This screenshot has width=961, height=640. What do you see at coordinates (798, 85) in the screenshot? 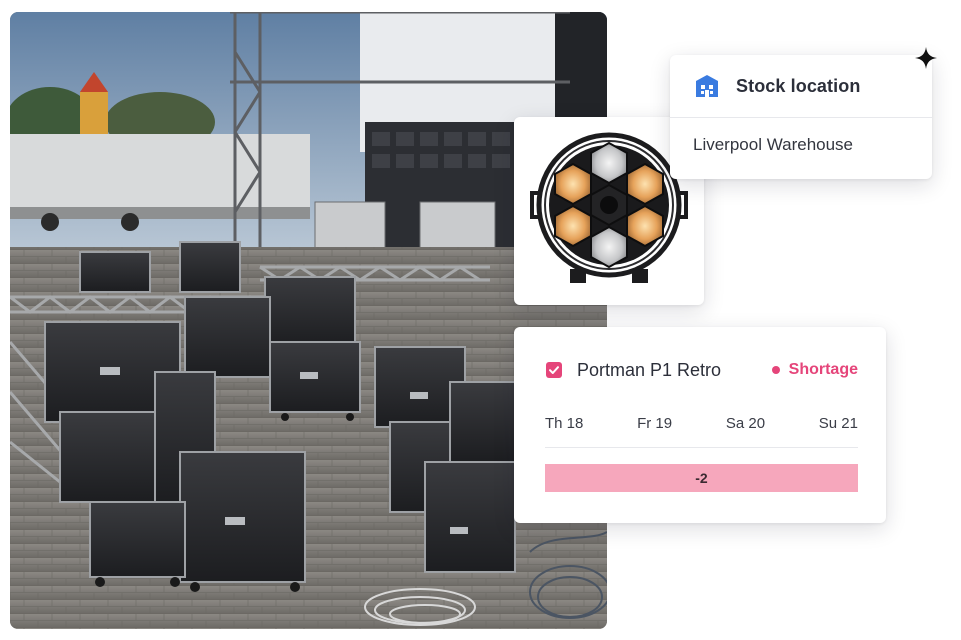
I see `stock-location-title: Stock location` at bounding box center [798, 85].